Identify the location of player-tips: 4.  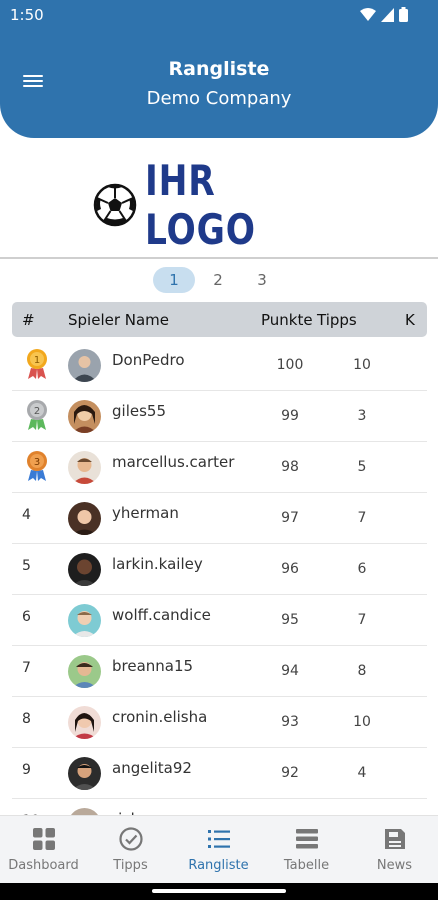
(362, 773).